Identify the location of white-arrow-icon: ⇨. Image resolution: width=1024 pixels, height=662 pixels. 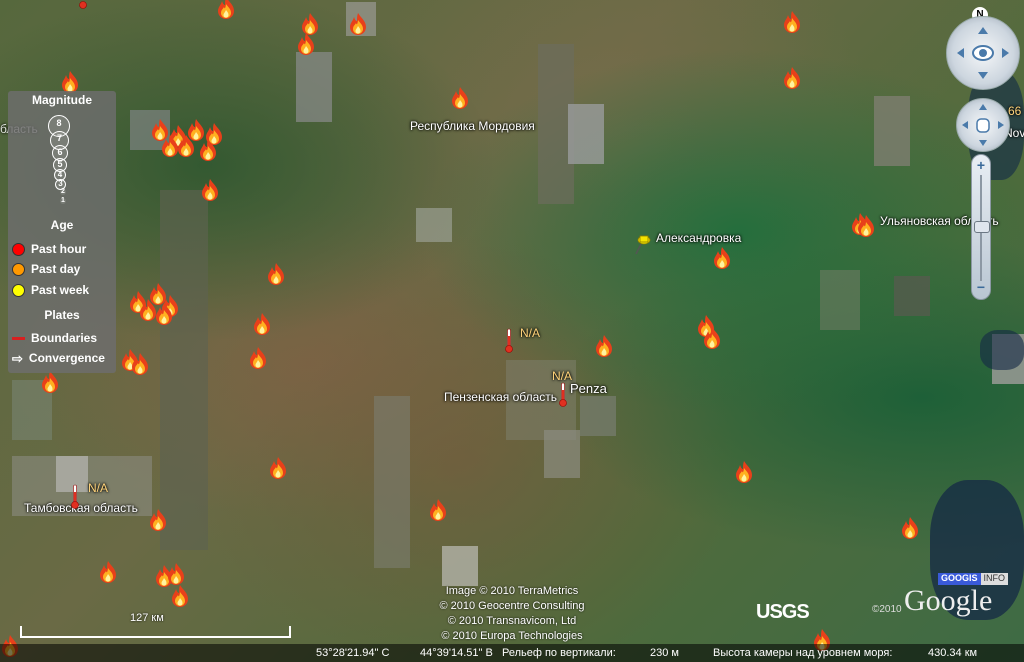
(17, 358).